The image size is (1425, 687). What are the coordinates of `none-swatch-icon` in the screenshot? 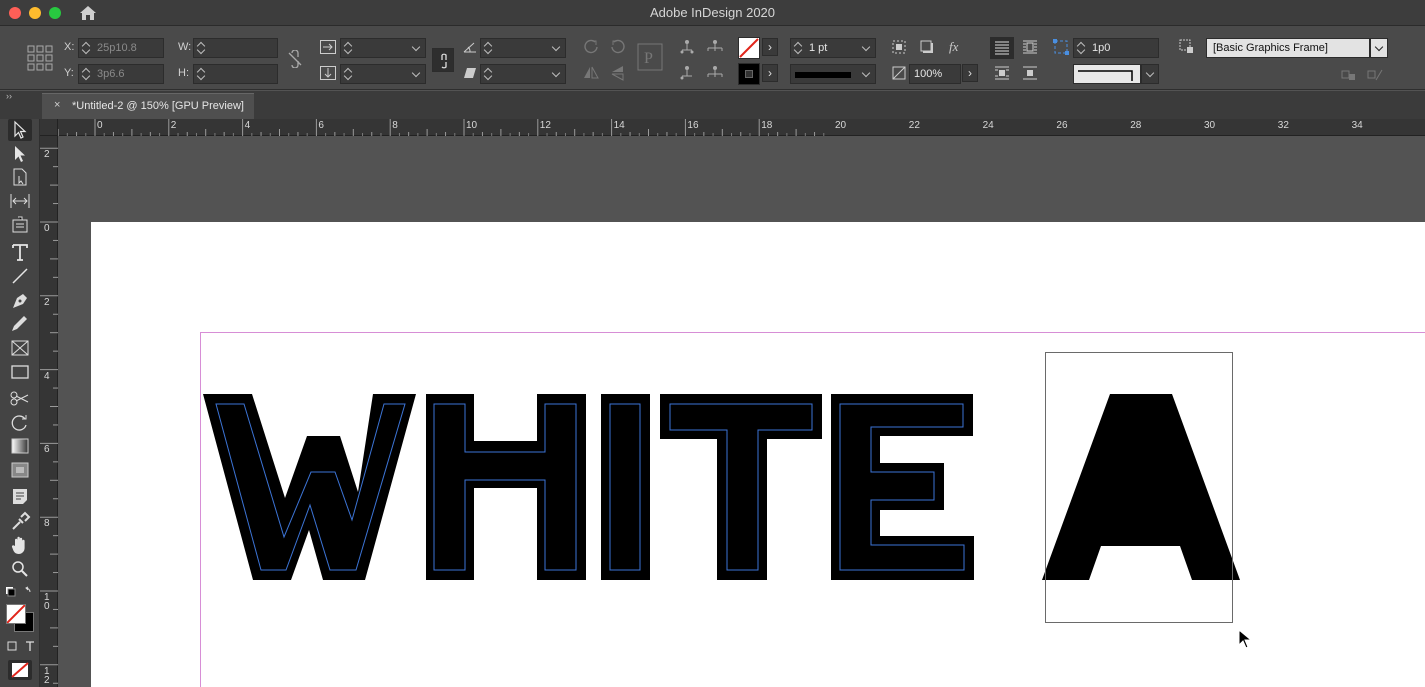 It's located at (749, 48).